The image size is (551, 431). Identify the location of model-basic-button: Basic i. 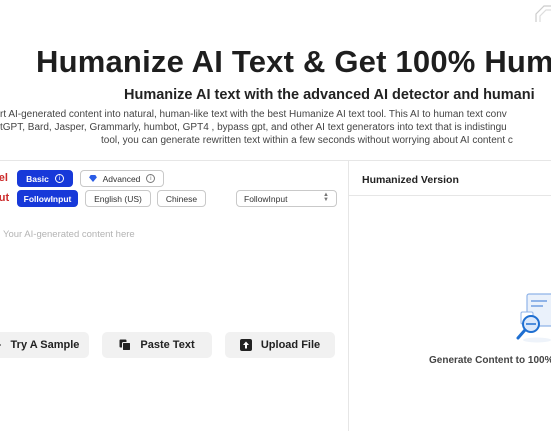
(45, 178).